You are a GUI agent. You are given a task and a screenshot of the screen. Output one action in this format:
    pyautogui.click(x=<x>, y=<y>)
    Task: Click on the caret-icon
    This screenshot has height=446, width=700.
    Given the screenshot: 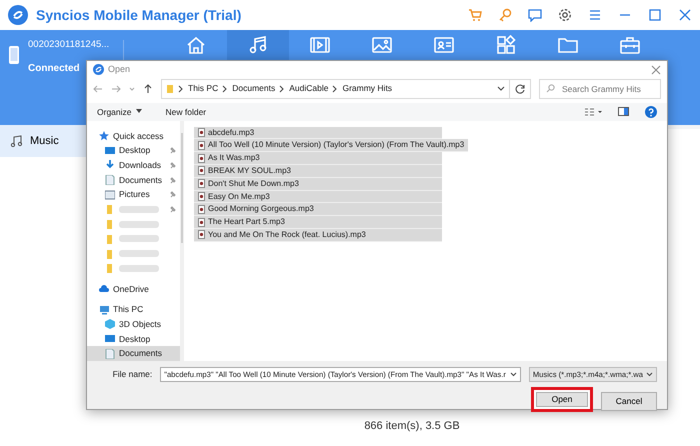 What is the action you would take?
    pyautogui.click(x=139, y=111)
    